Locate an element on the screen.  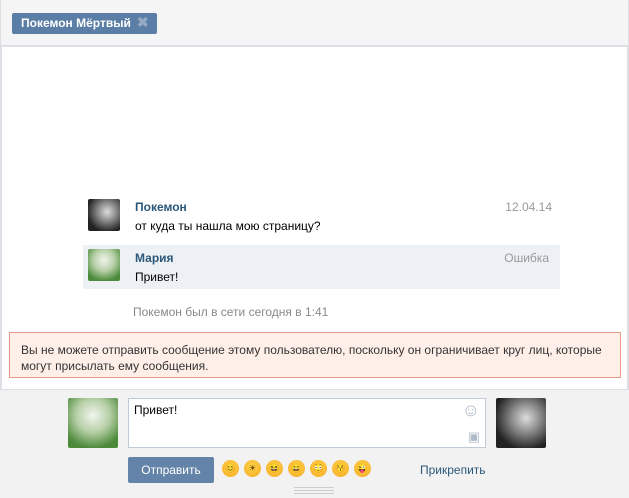
message-input-value: Привет! is located at coordinates (156, 410).